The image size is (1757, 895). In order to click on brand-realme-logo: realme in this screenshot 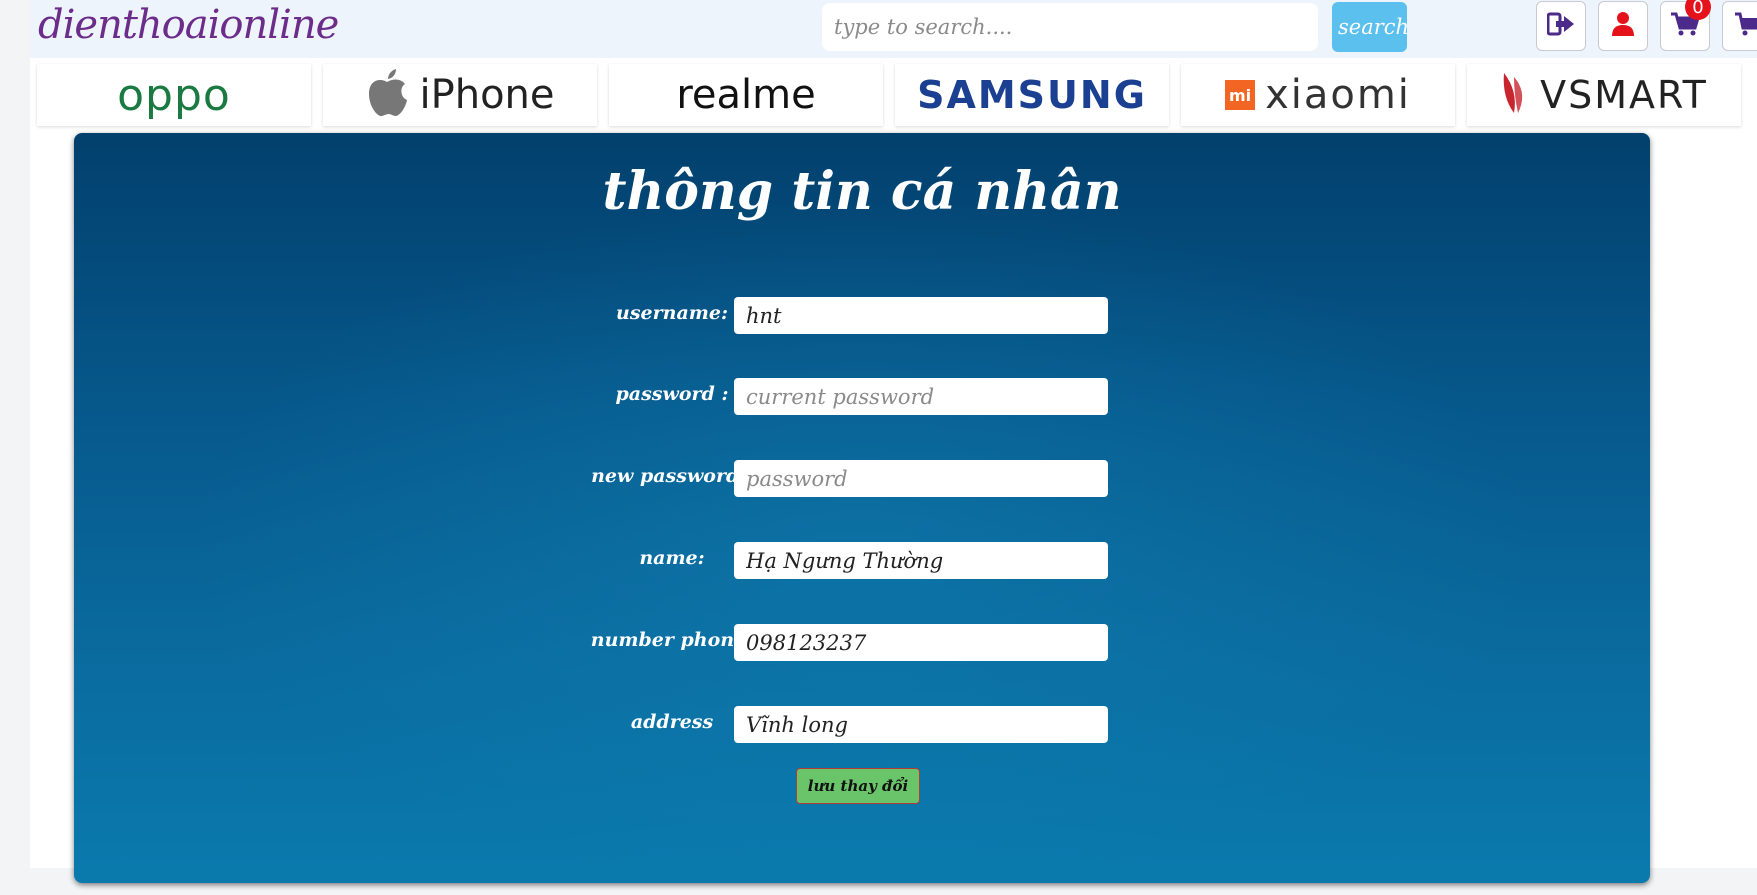, I will do `click(746, 95)`.